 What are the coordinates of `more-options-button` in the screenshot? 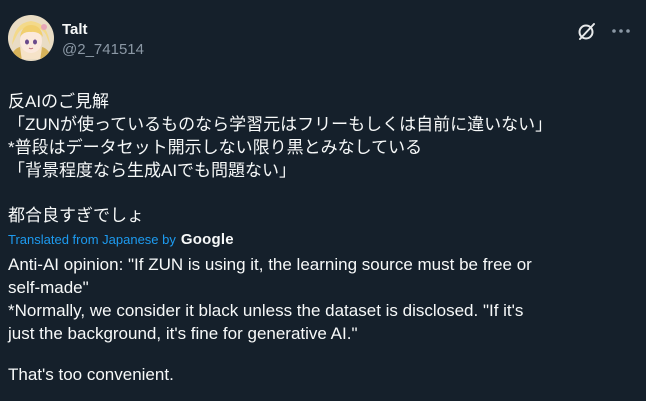 It's located at (621, 31).